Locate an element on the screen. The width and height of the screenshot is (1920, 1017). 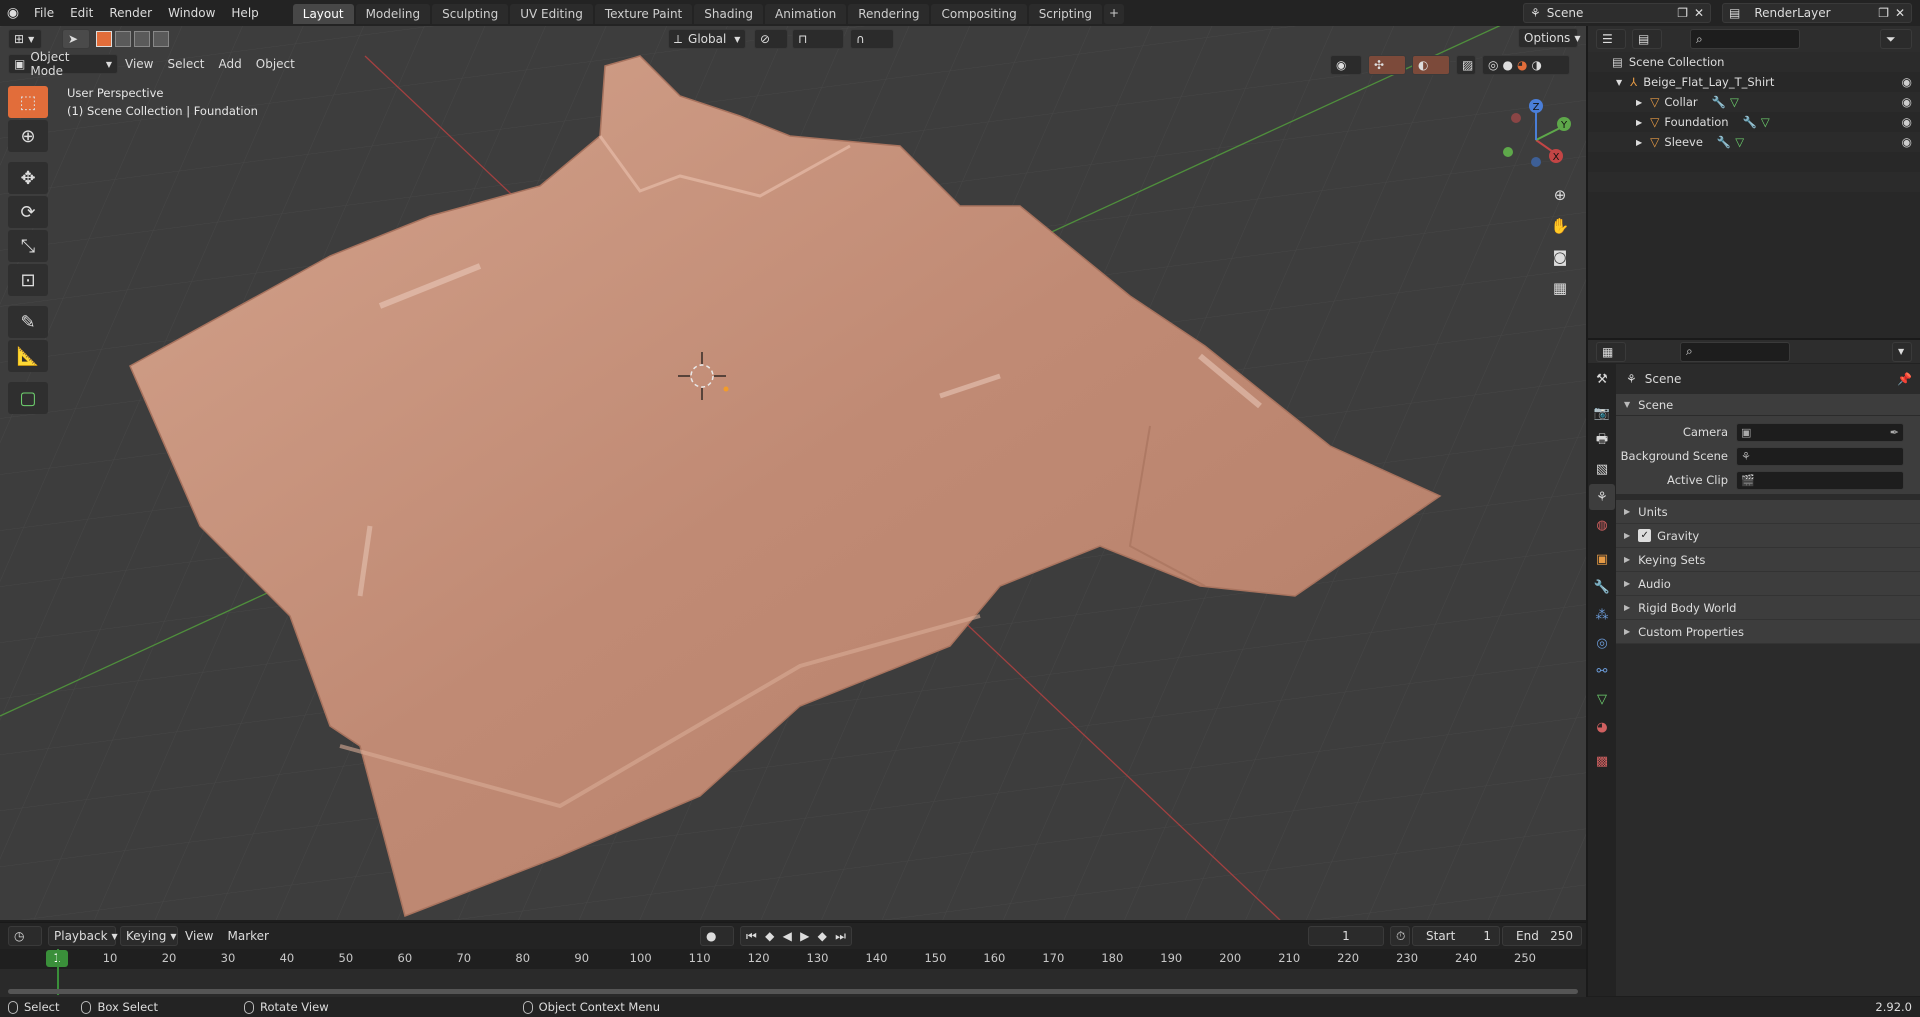
shading-mode-group: ◎ ● ◕ ◑ is located at coordinates (1526, 65).